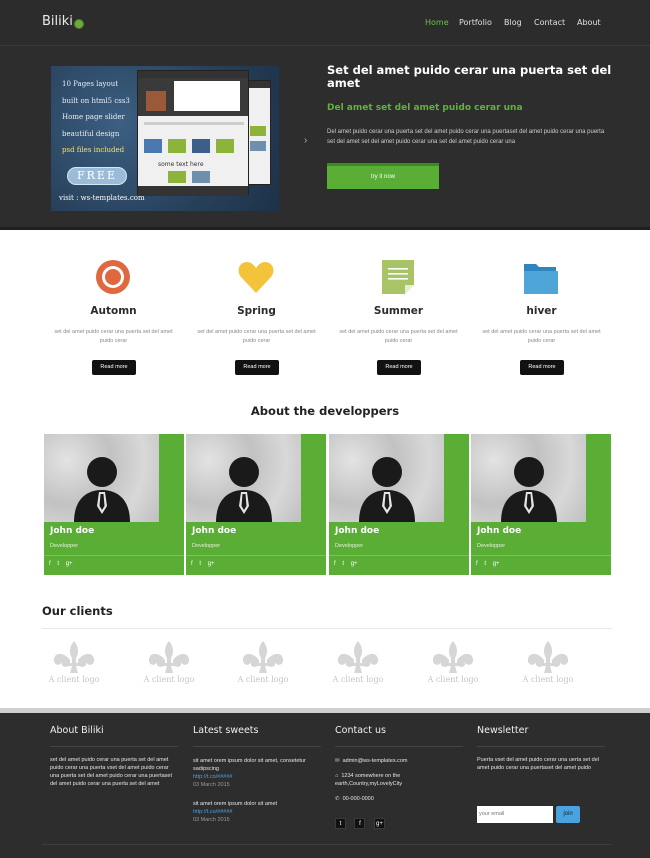 This screenshot has width=650, height=858. What do you see at coordinates (358, 799) in the screenshot?
I see `contact-phone-text: 00-000-0000` at bounding box center [358, 799].